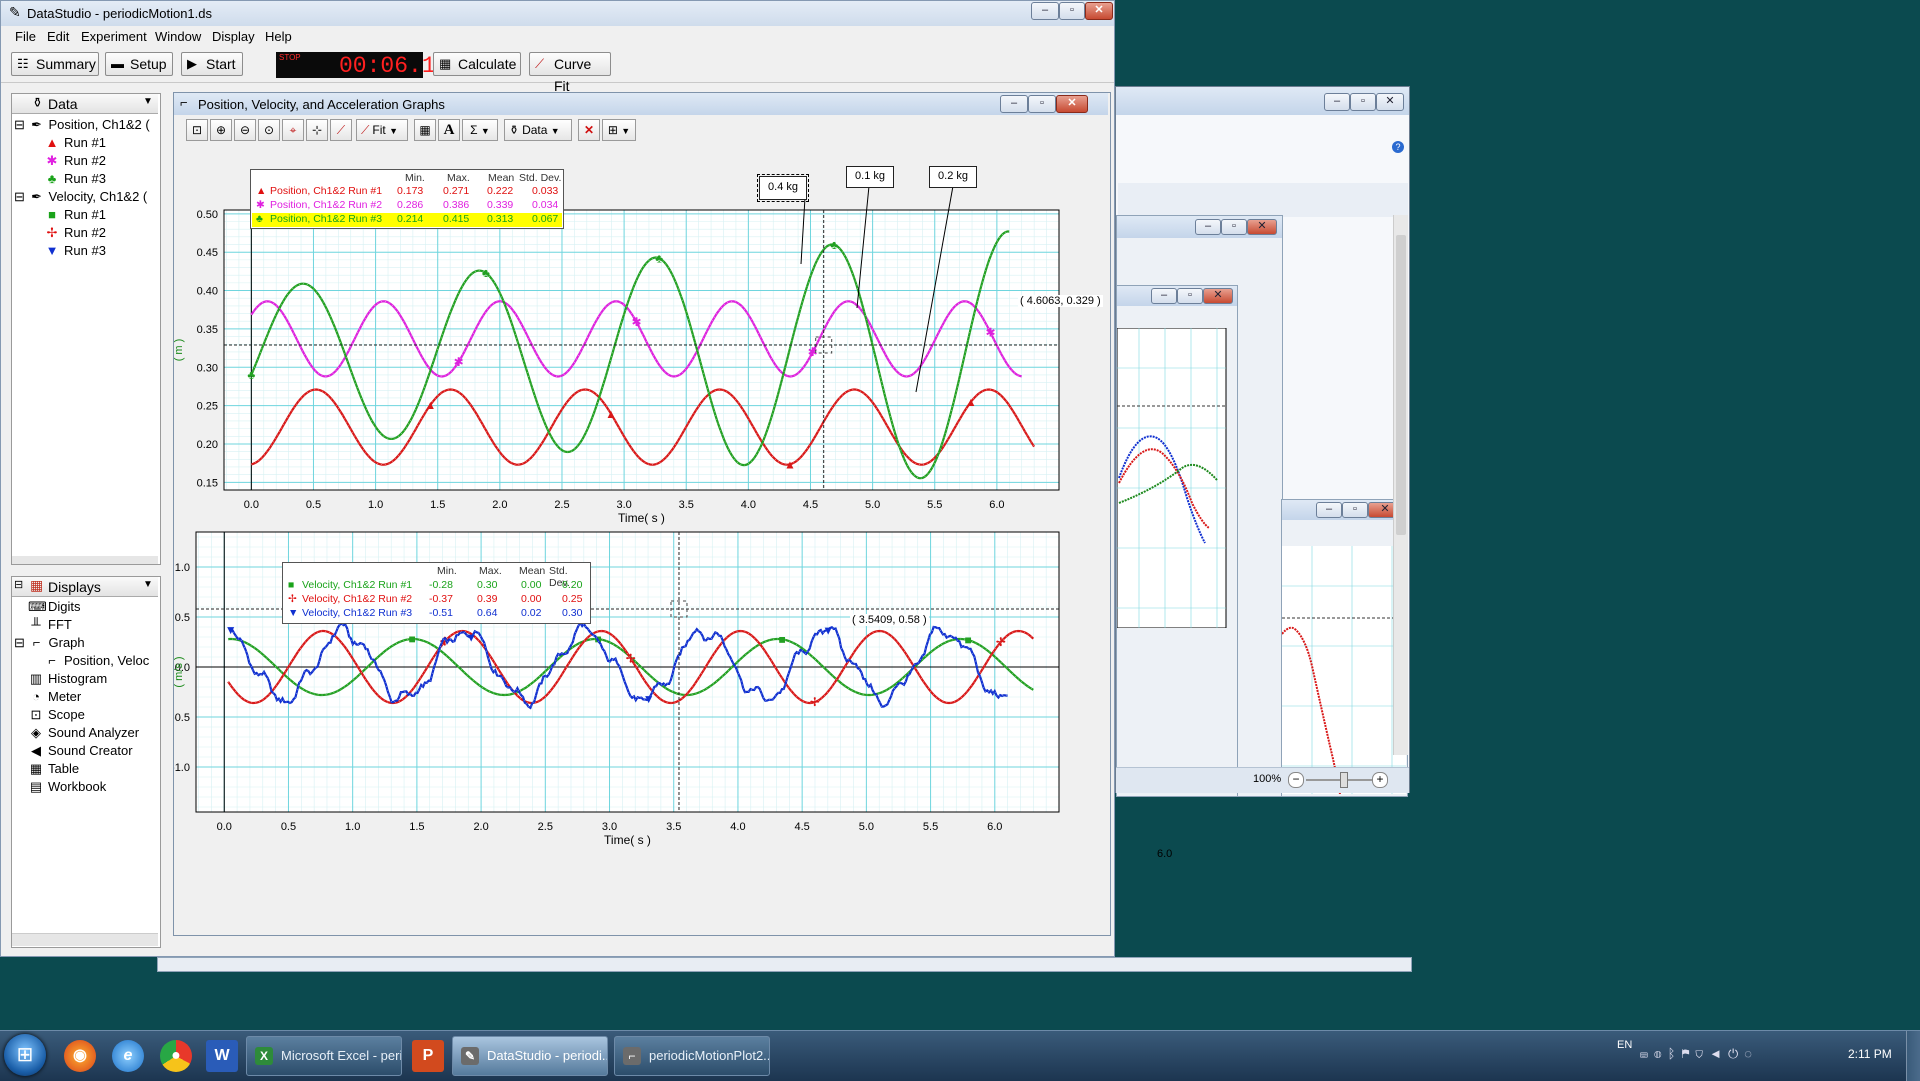 The width and height of the screenshot is (1920, 1081). I want to click on firefox-icon: ◉, so click(80, 1056).